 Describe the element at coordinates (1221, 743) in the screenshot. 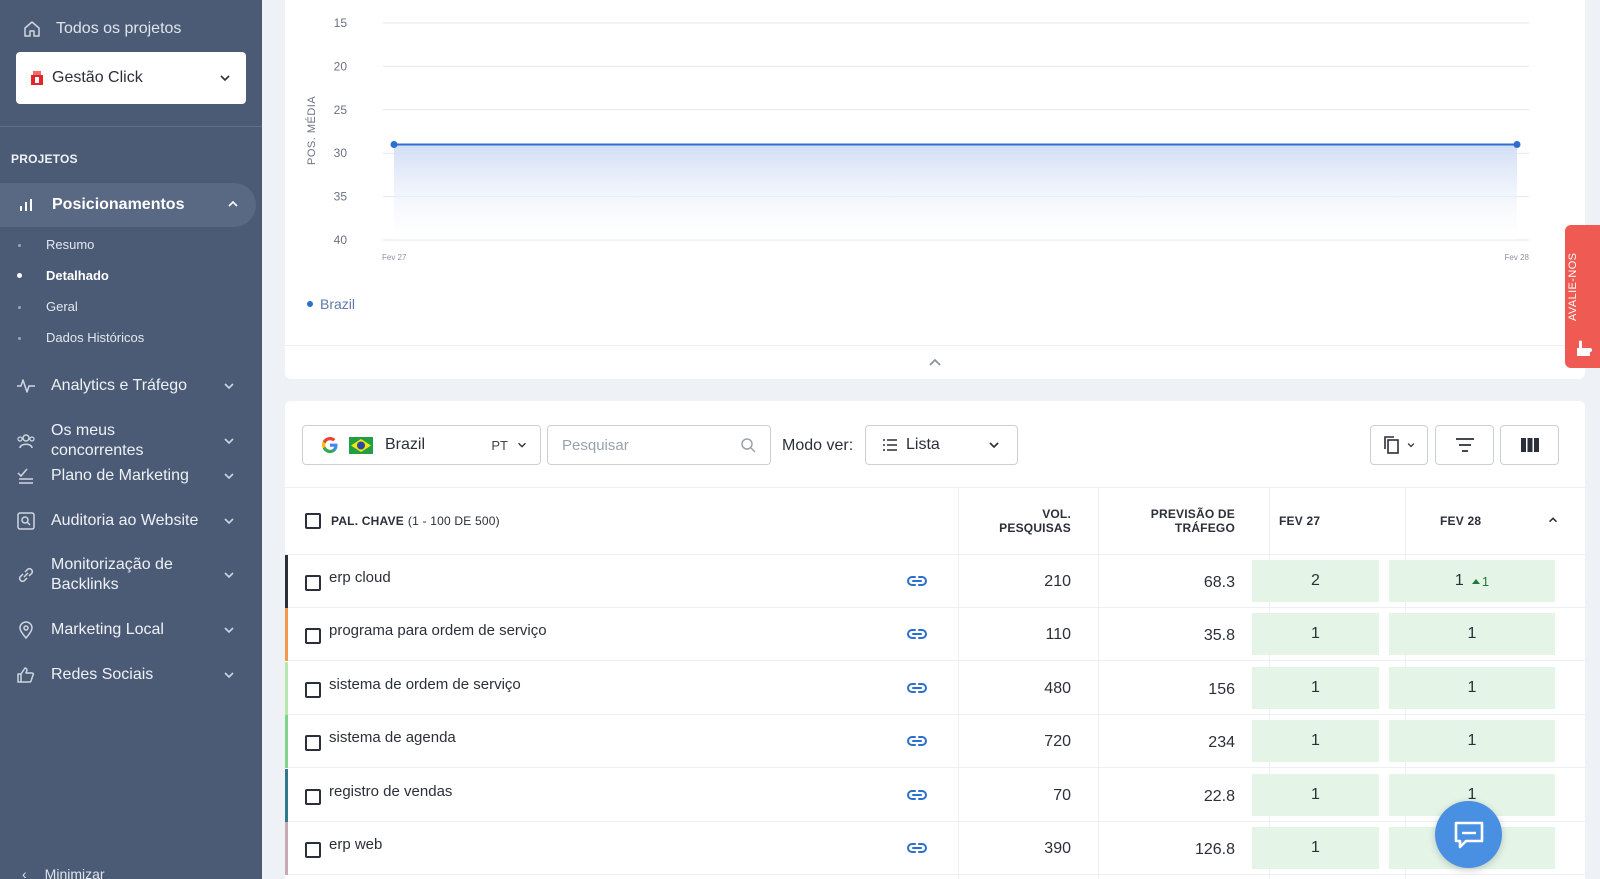

I see `traffic-forecast: 234` at that location.